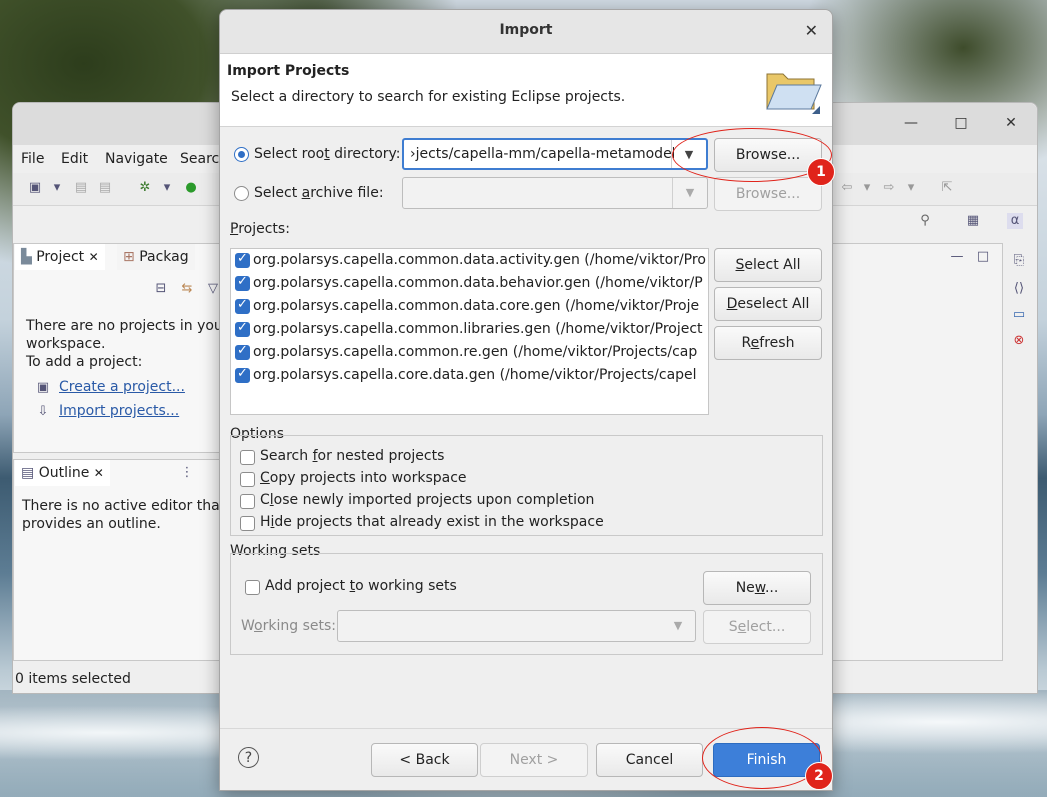  I want to click on debug-icon: ✲, so click(145, 188).